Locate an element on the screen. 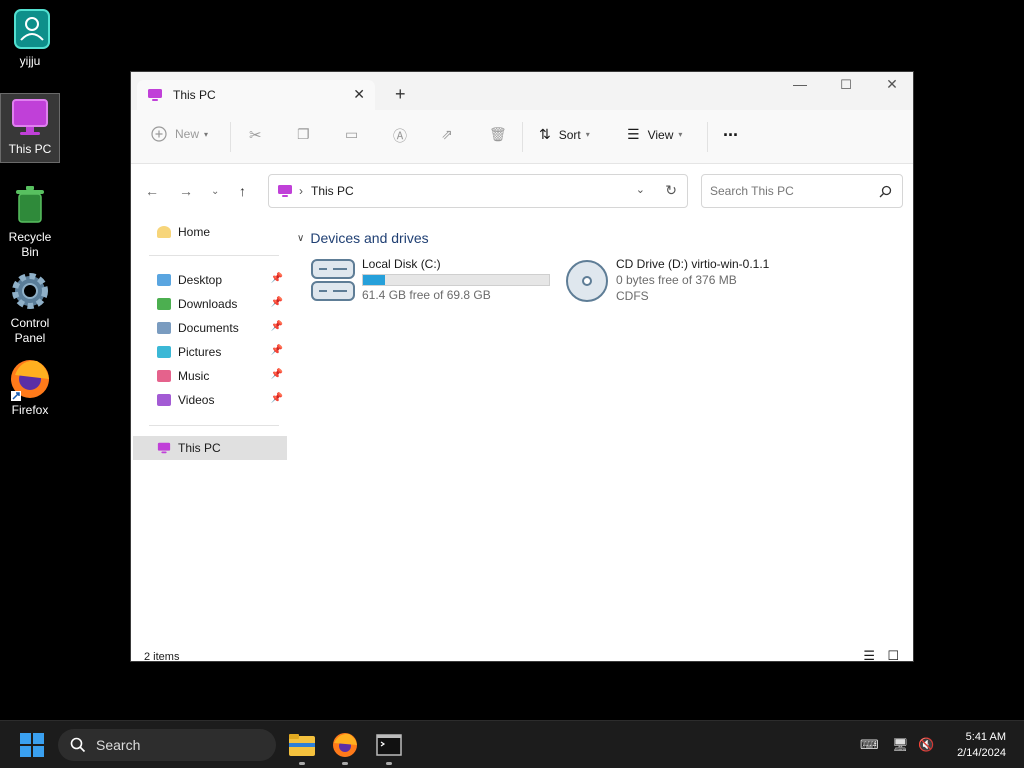  sidebar-item-pictures: Pictures 📌 is located at coordinates (210, 352).